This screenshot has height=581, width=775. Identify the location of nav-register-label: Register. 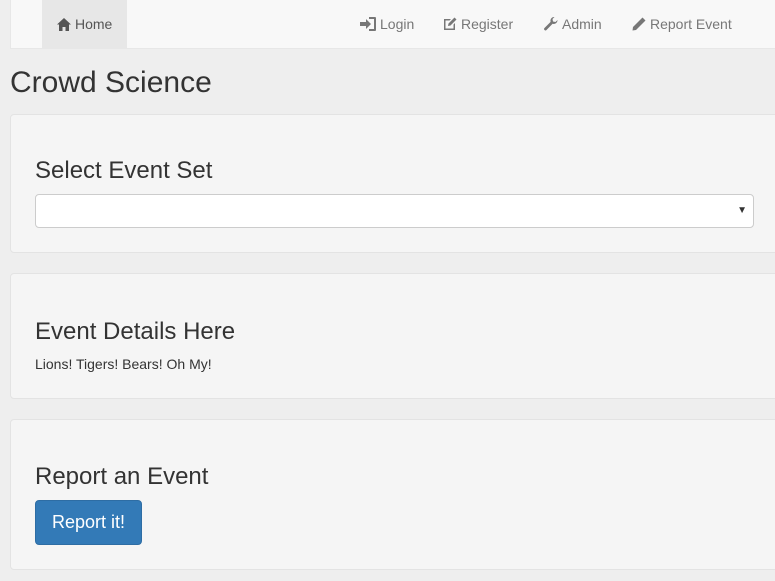
(487, 24).